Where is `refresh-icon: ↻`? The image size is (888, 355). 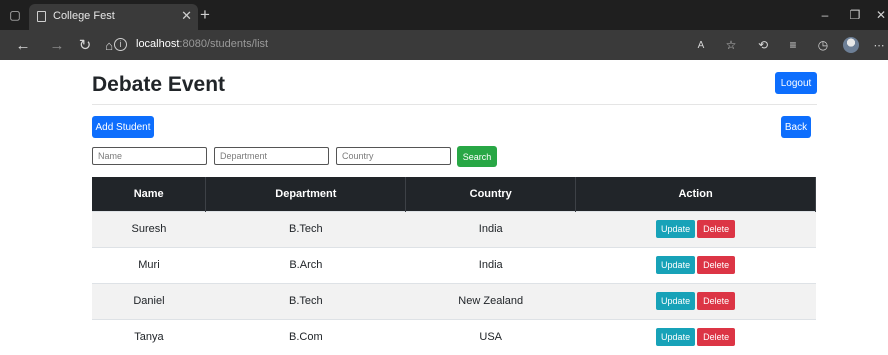 refresh-icon: ↻ is located at coordinates (85, 45).